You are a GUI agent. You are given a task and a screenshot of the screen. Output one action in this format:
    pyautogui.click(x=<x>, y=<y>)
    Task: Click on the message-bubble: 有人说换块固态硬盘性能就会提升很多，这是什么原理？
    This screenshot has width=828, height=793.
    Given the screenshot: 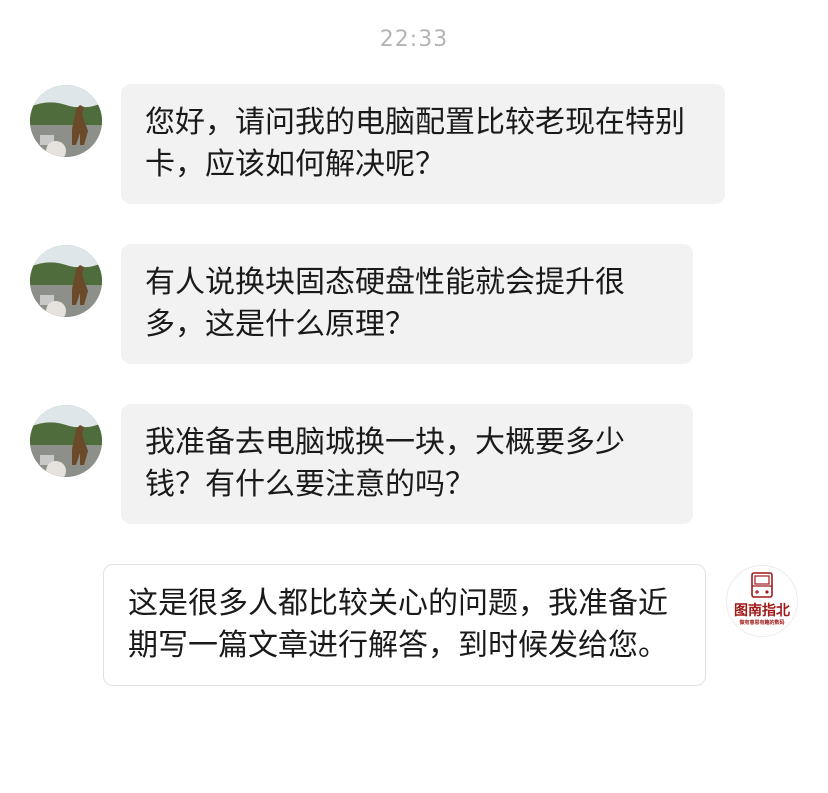 What is the action you would take?
    pyautogui.click(x=407, y=304)
    